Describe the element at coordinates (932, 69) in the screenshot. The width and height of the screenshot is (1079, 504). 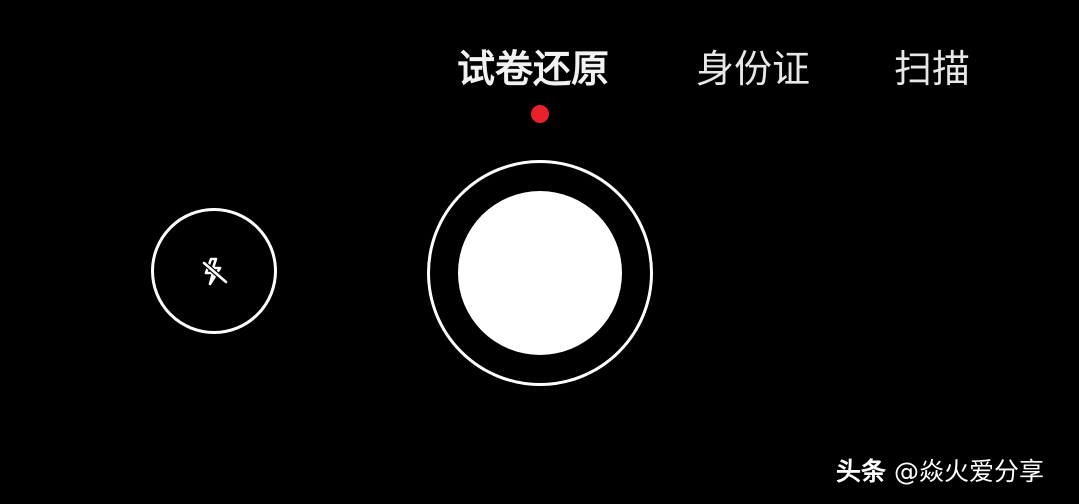
I see `tab-scan: 扫描` at that location.